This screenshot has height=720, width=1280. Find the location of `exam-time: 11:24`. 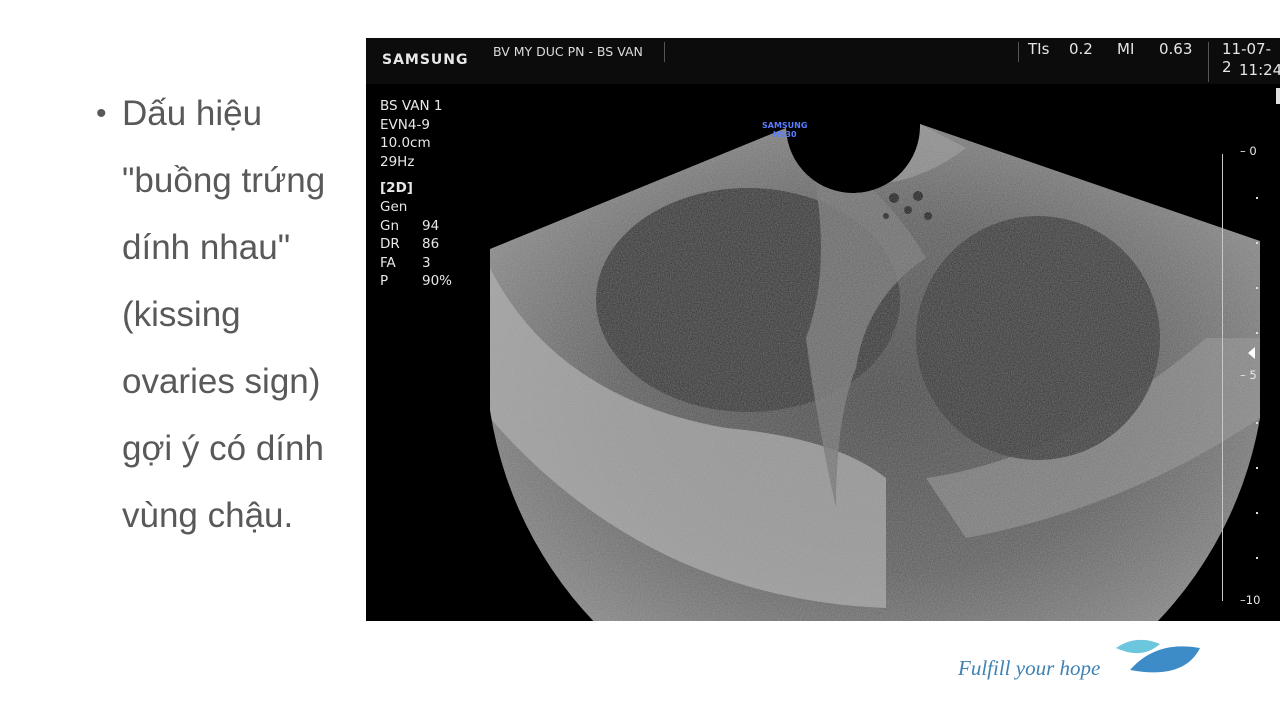

exam-time: 11:24 is located at coordinates (1259, 70).